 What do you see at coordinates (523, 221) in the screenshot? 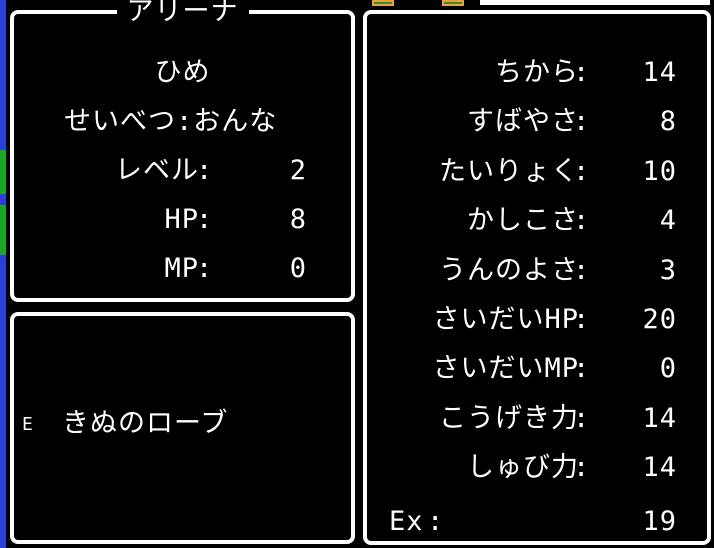
I see `stat-label: かしこさ` at bounding box center [523, 221].